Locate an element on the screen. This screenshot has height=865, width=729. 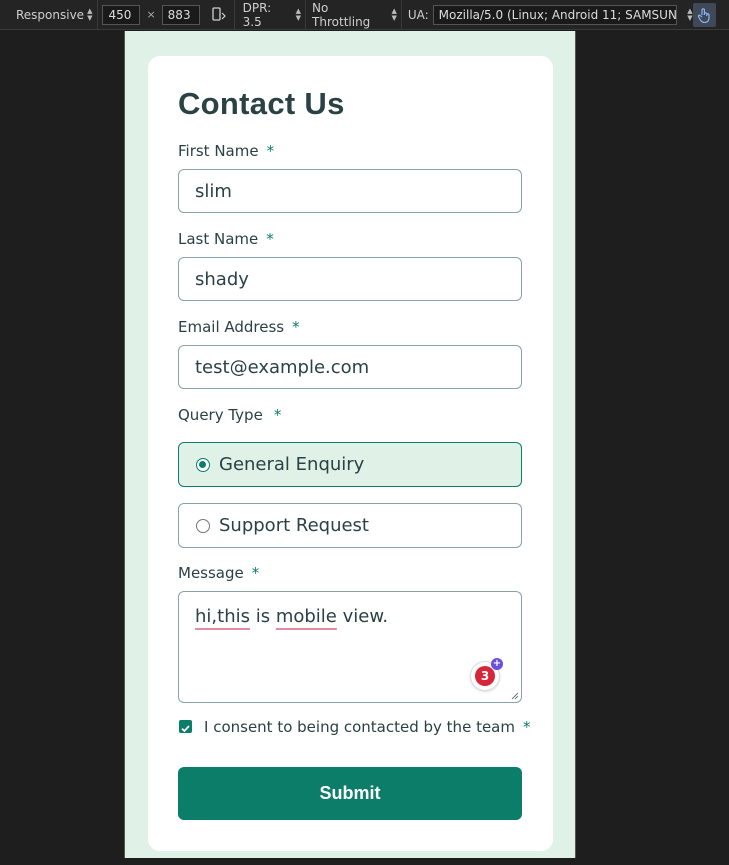
resize-grip-icon is located at coordinates (515, 696).